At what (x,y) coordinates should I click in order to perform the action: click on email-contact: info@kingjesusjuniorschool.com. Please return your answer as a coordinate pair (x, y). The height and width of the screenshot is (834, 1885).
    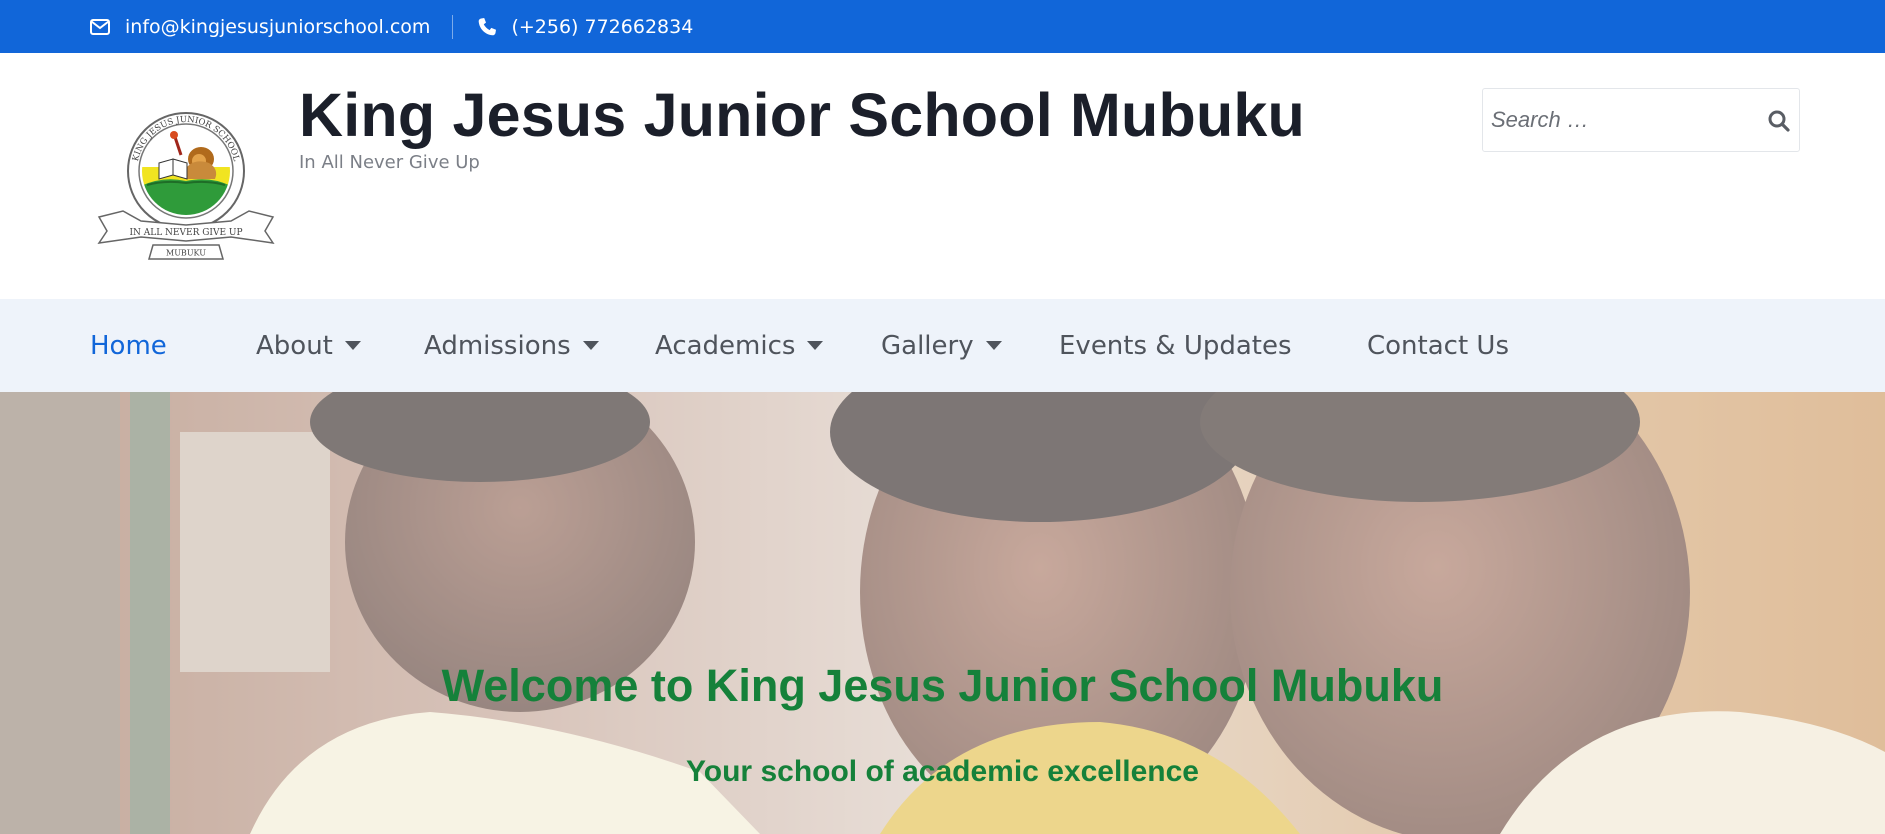
    Looking at the image, I should click on (260, 27).